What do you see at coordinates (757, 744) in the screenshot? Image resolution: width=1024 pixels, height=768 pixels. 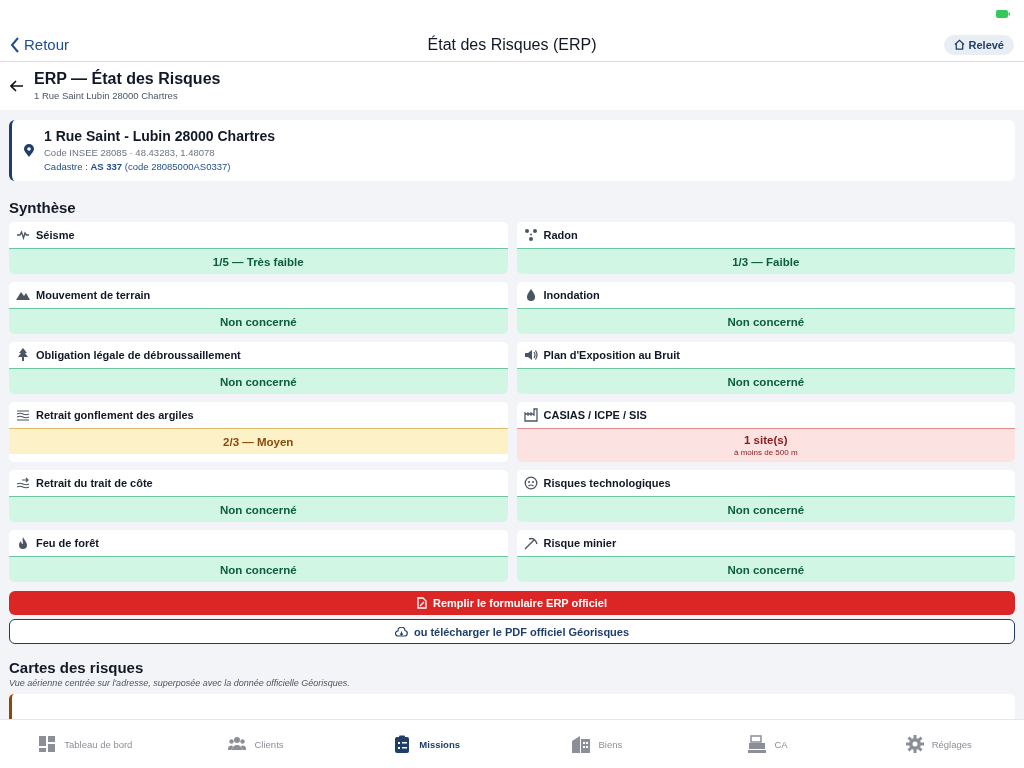 I see `cash-register-icon` at bounding box center [757, 744].